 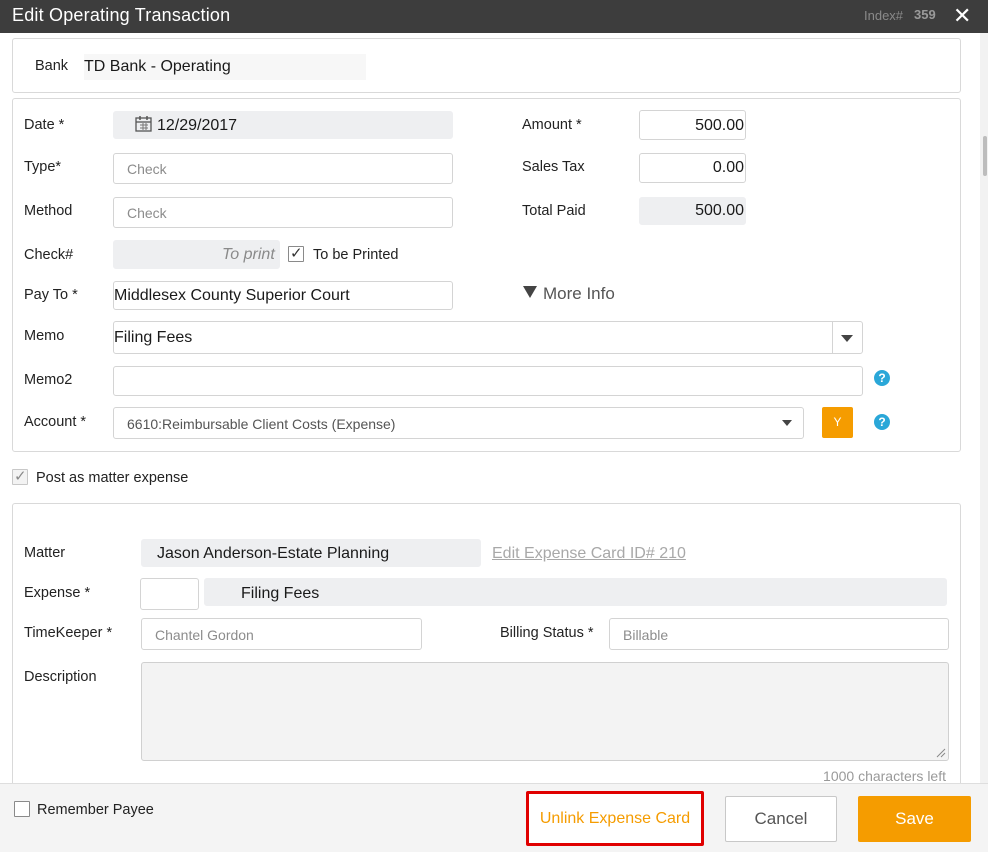 I want to click on save-button: Save, so click(x=914, y=819).